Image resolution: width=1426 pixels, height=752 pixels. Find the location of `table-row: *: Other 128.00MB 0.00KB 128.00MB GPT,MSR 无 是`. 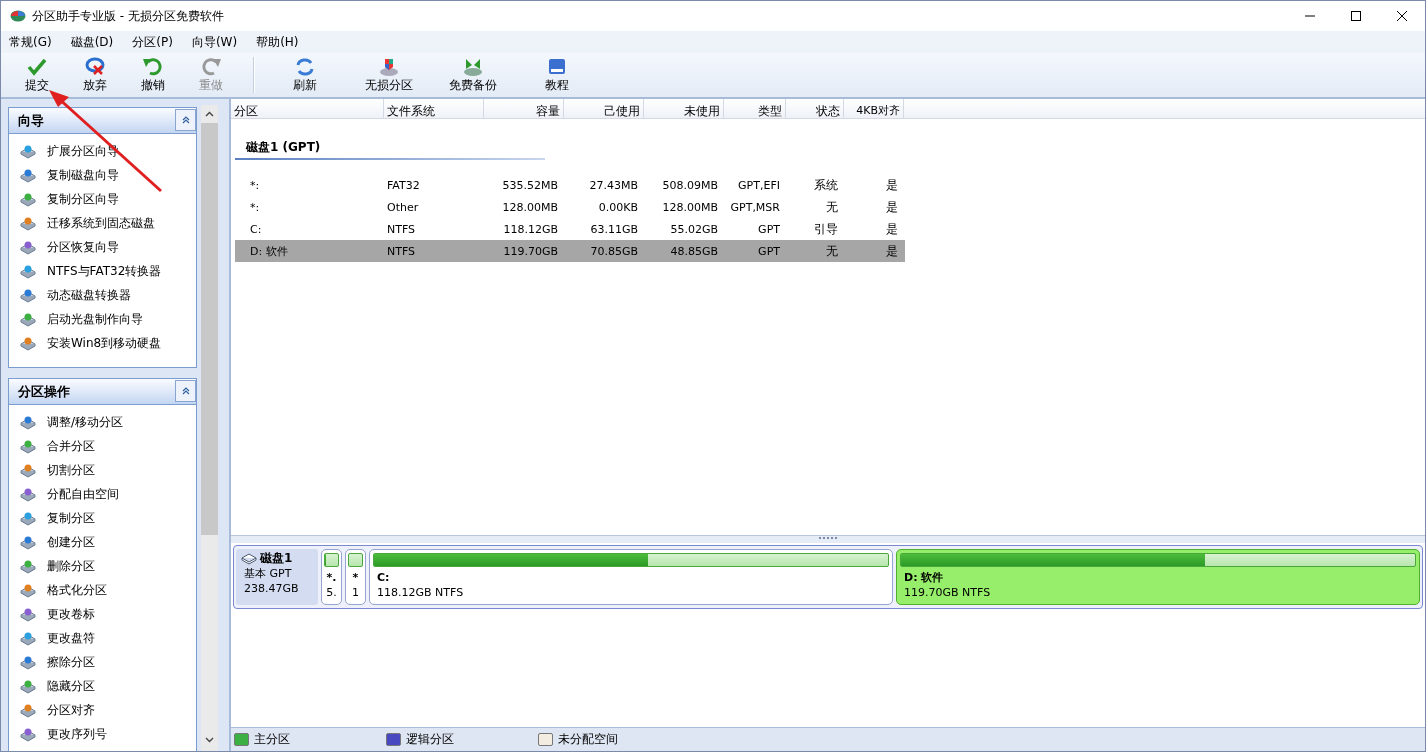

table-row: *: Other 128.00MB 0.00KB 128.00MB GPT,MSR 无 是 is located at coordinates (570, 207).